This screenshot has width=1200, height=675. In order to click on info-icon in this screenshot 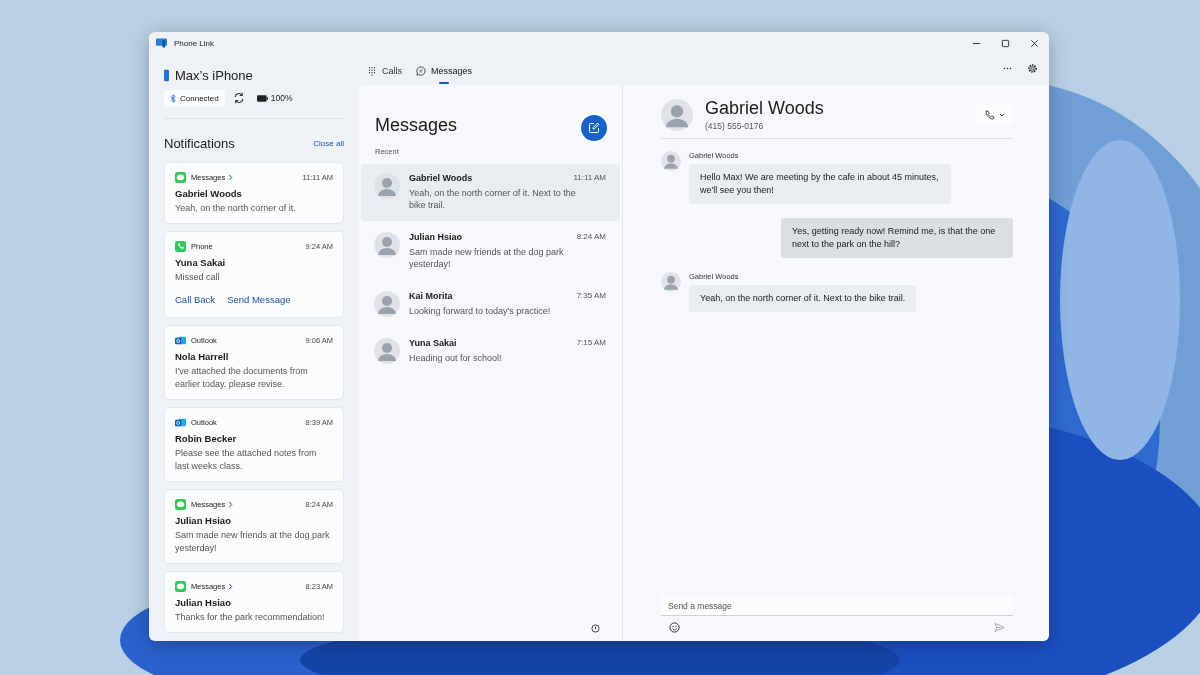, I will do `click(595, 628)`.